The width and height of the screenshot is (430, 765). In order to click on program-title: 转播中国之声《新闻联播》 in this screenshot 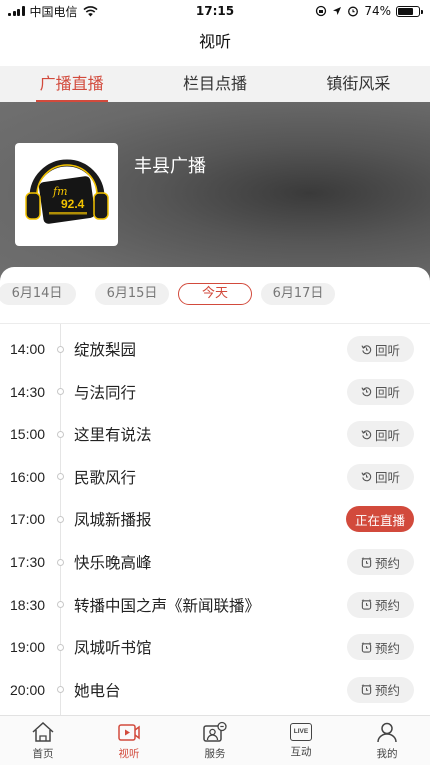, I will do `click(167, 605)`.